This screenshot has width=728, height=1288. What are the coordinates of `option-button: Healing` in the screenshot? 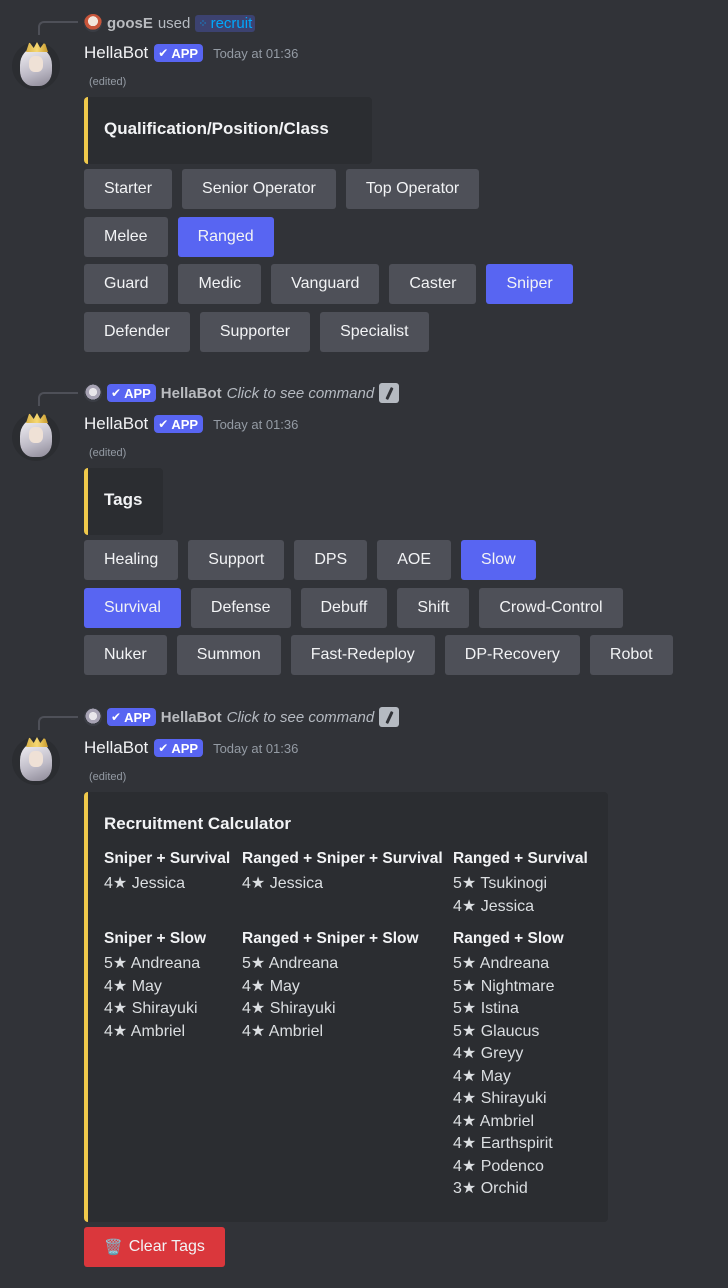 It's located at (131, 560).